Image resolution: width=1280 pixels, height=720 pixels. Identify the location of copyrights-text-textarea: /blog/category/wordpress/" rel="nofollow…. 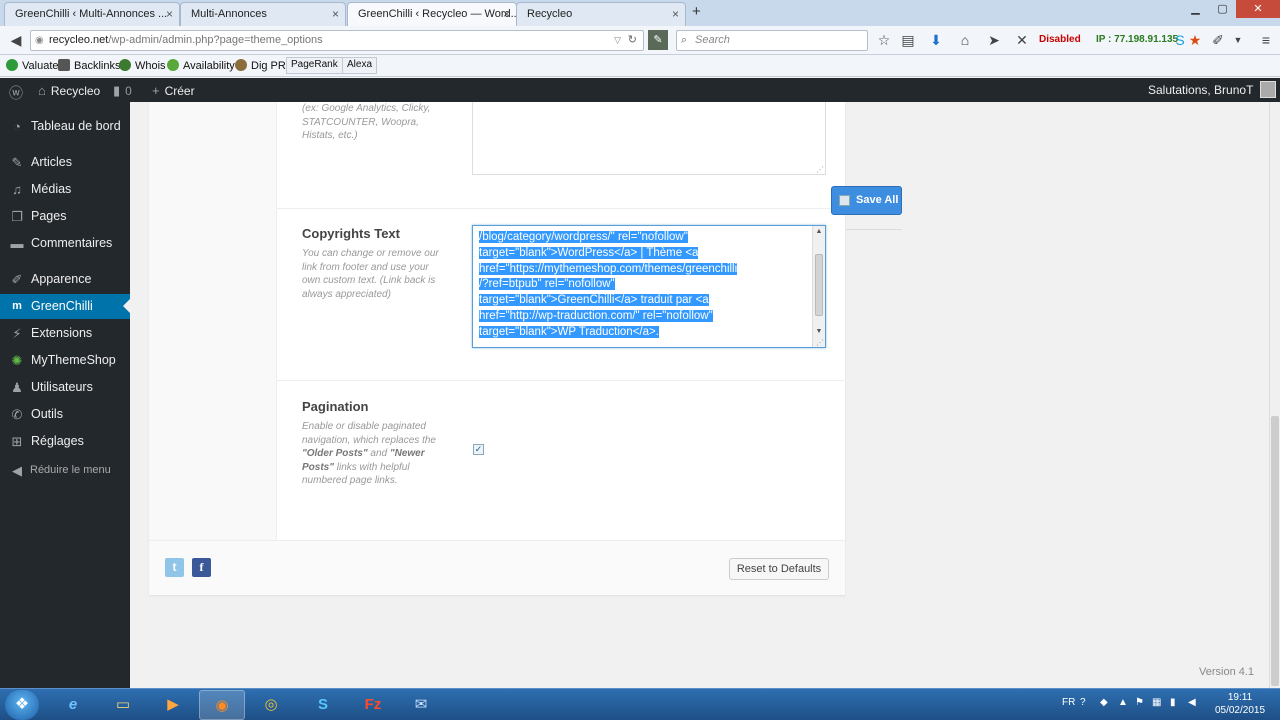
(649, 286).